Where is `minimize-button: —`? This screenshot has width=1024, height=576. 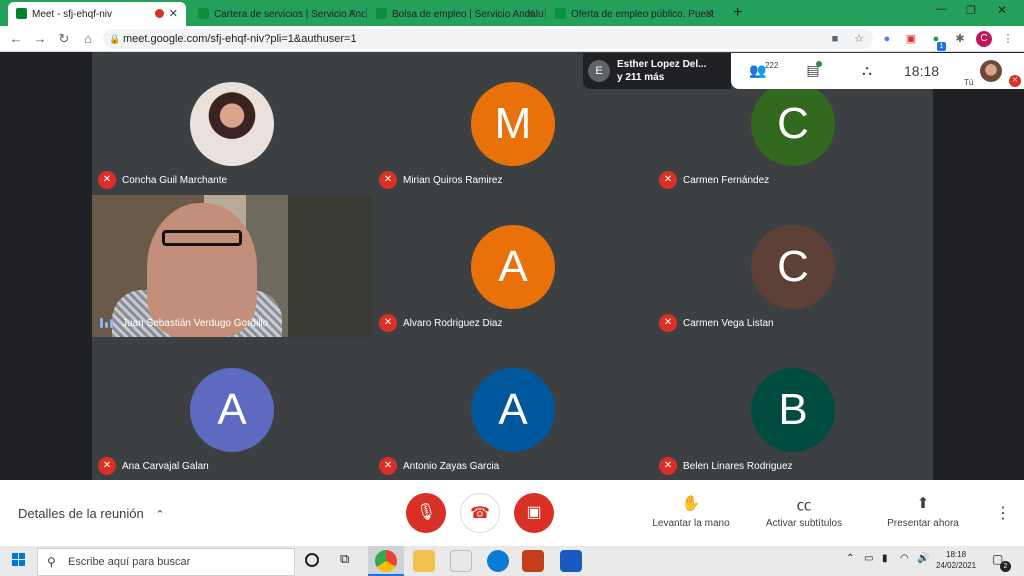 minimize-button: — is located at coordinates (941, 9).